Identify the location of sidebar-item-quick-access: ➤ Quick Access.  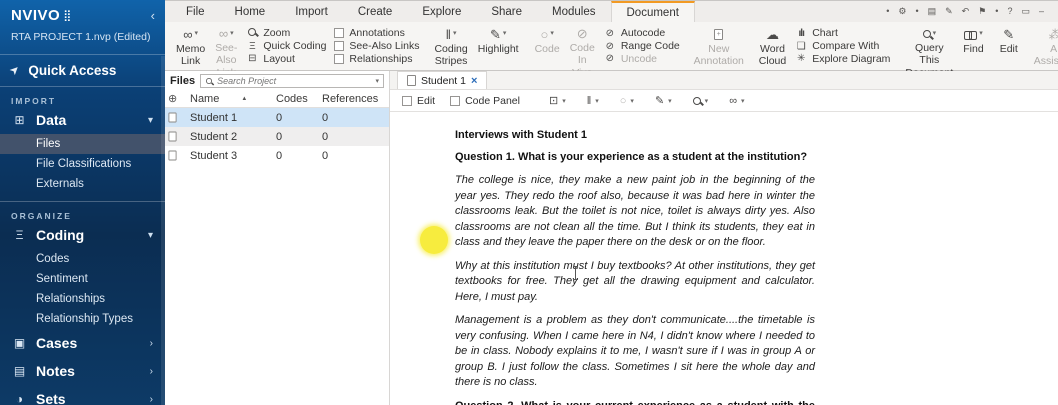
(82, 70).